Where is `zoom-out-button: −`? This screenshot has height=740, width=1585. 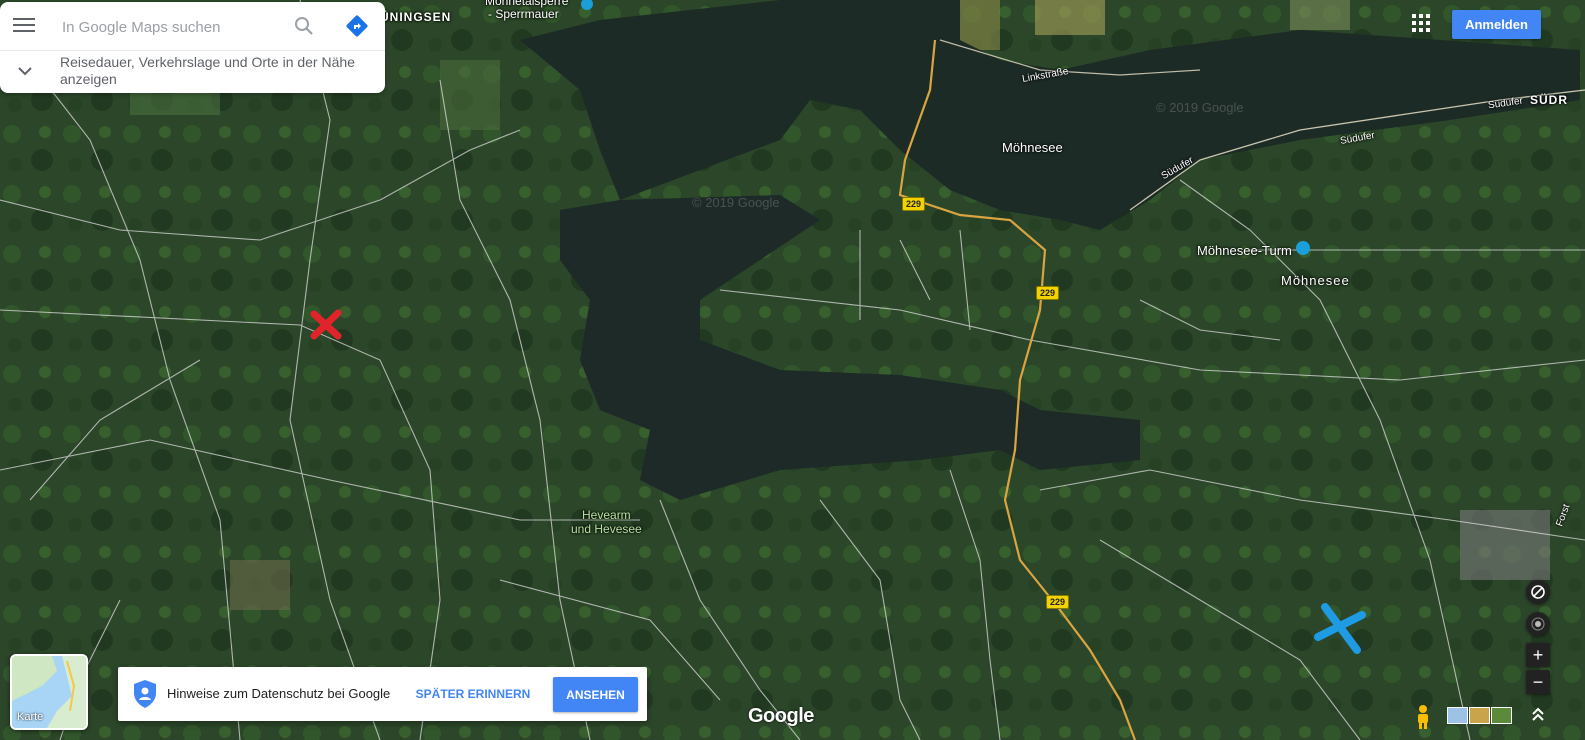 zoom-out-button: − is located at coordinates (1538, 682).